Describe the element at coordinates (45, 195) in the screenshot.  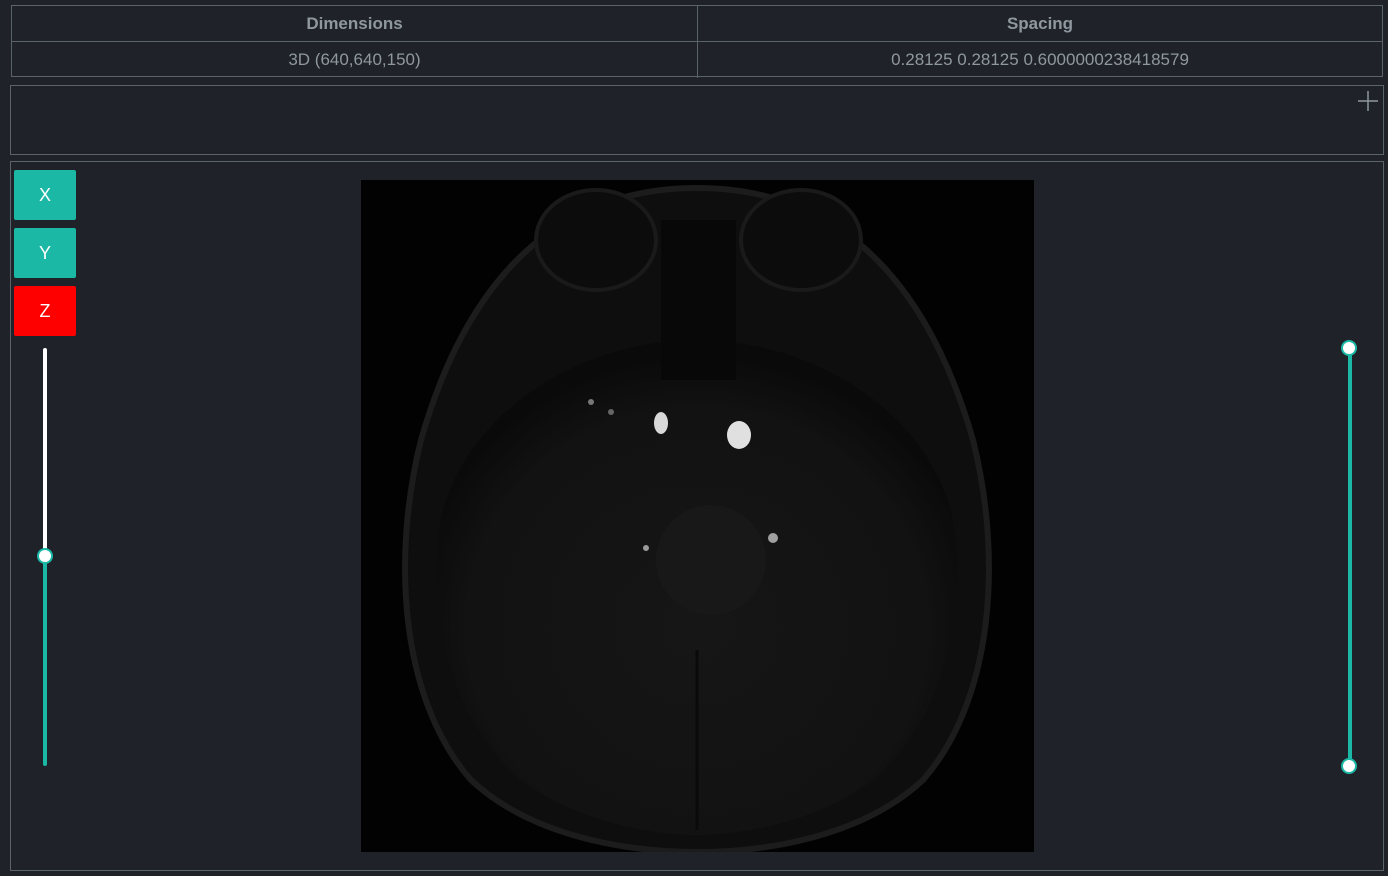
I see `axis-x-button: X` at that location.